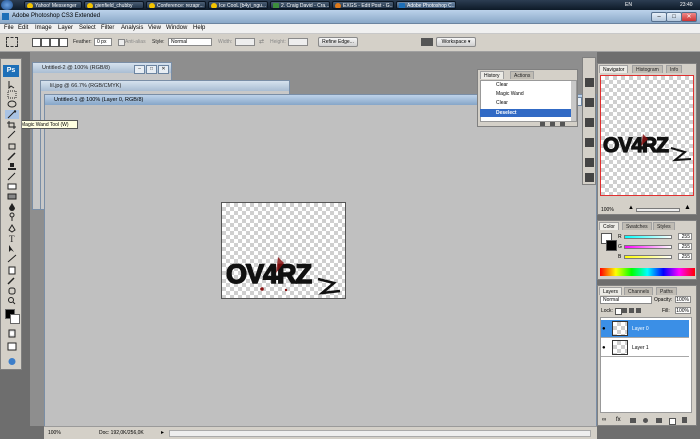  Describe the element at coordinates (12, 176) in the screenshot. I see `history-brush-tool-icon` at that location.